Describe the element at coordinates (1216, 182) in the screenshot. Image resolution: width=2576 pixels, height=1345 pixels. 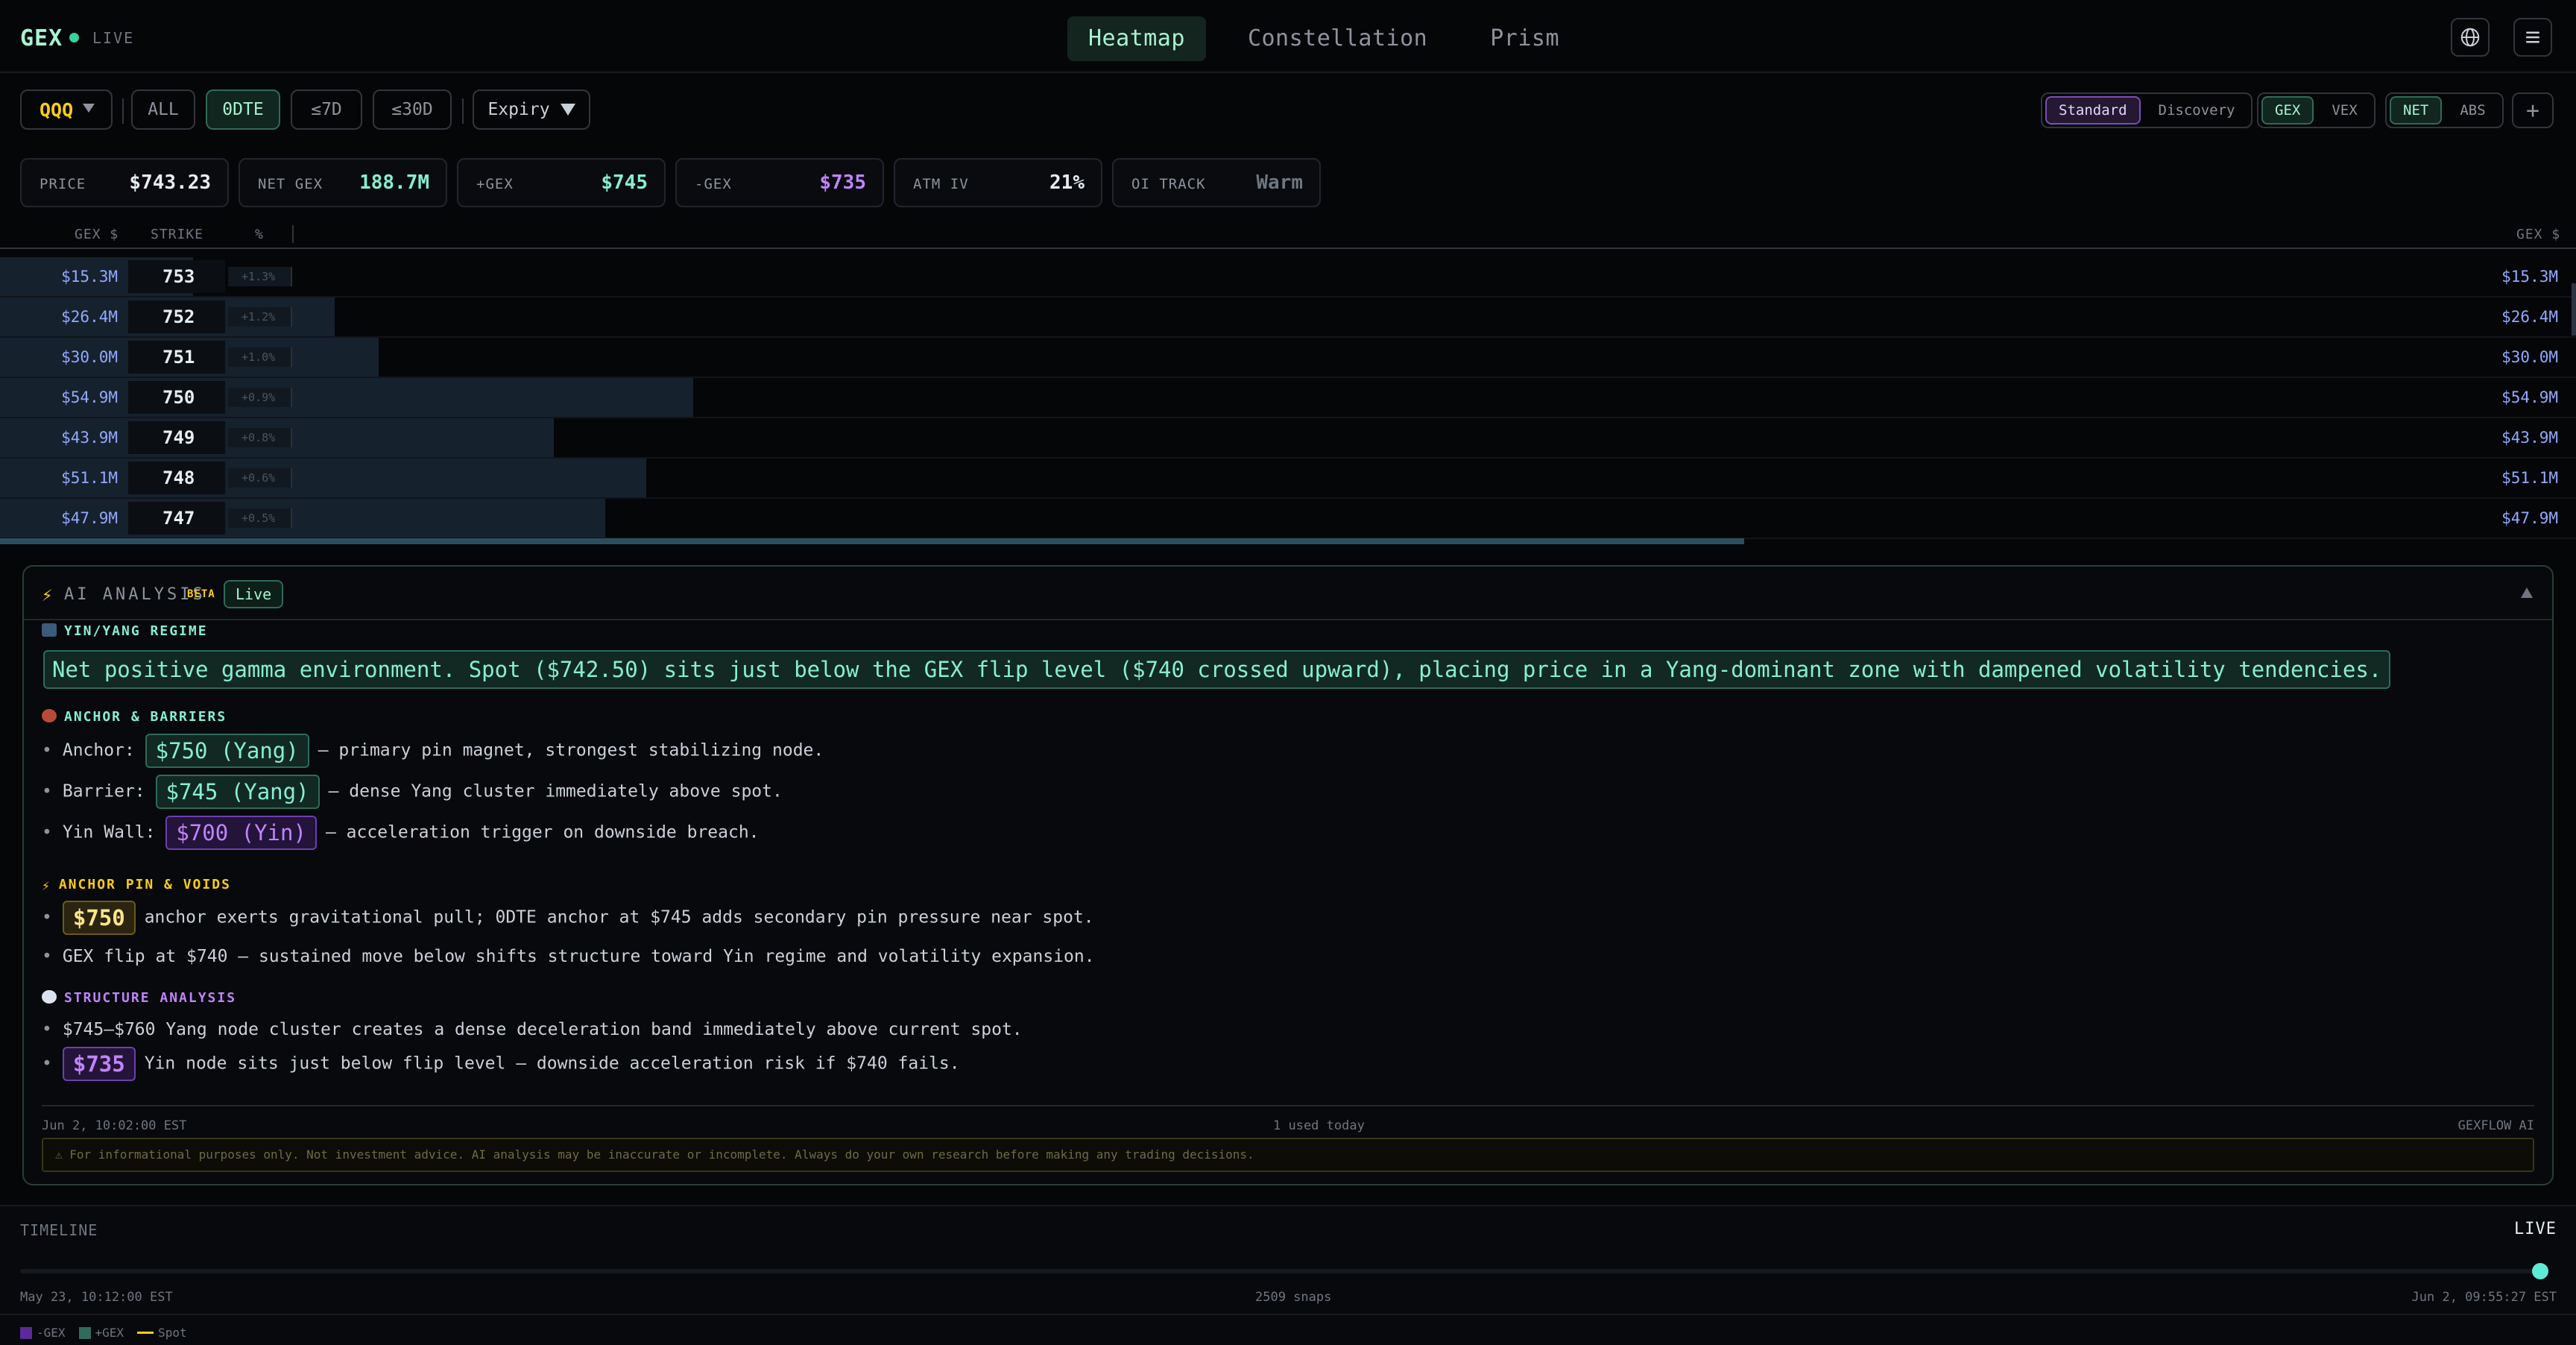
I see `stat-oi-track: OI TRACK Warm` at that location.